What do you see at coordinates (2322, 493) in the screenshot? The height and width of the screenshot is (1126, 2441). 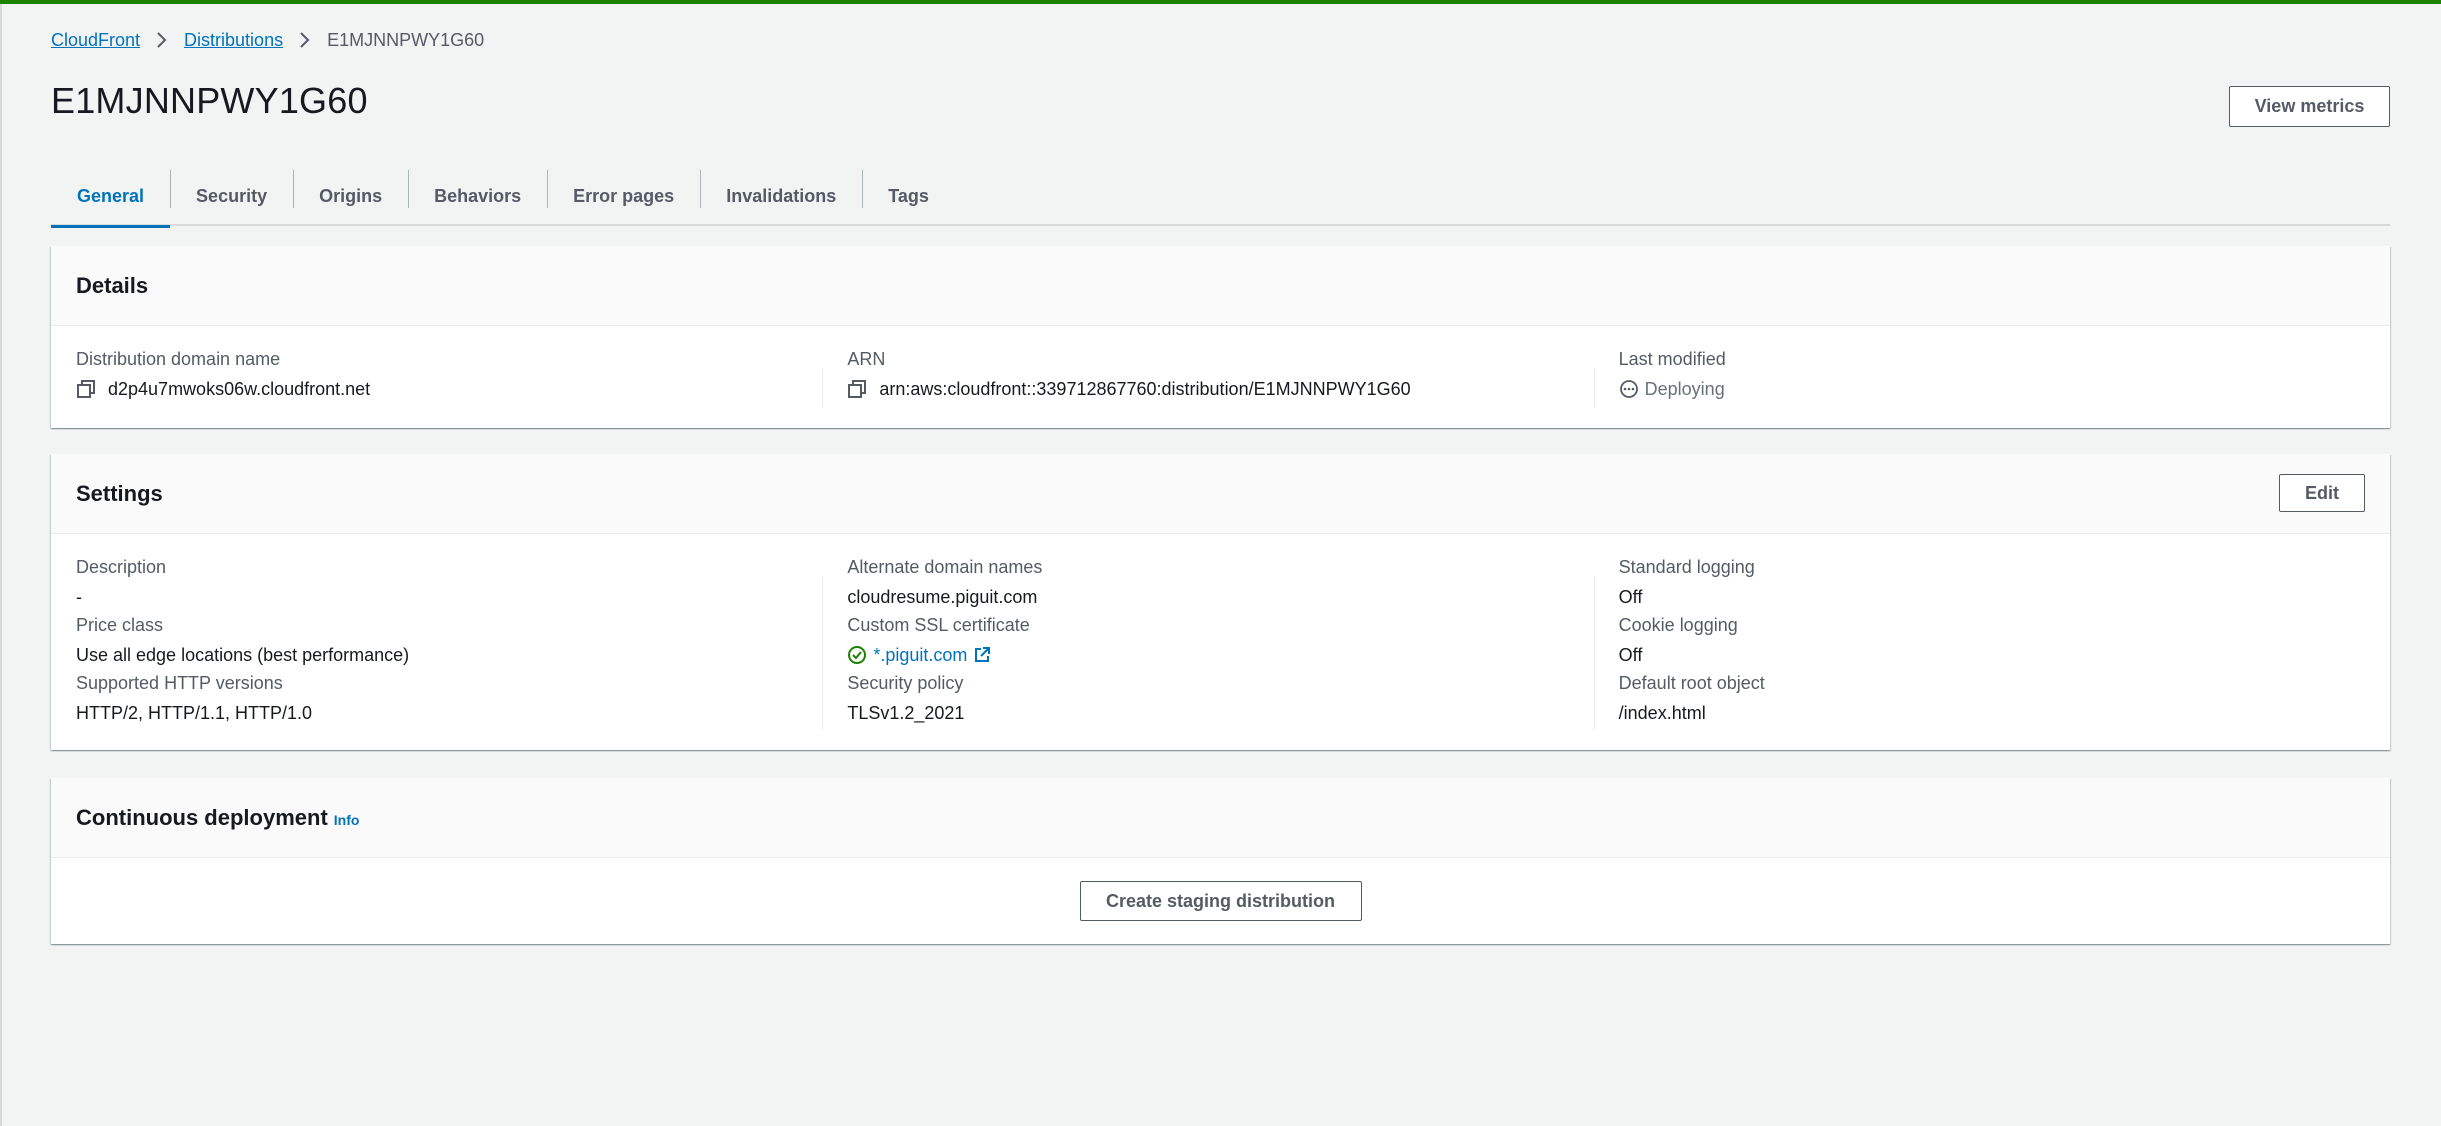 I see `edit-button: Edit` at bounding box center [2322, 493].